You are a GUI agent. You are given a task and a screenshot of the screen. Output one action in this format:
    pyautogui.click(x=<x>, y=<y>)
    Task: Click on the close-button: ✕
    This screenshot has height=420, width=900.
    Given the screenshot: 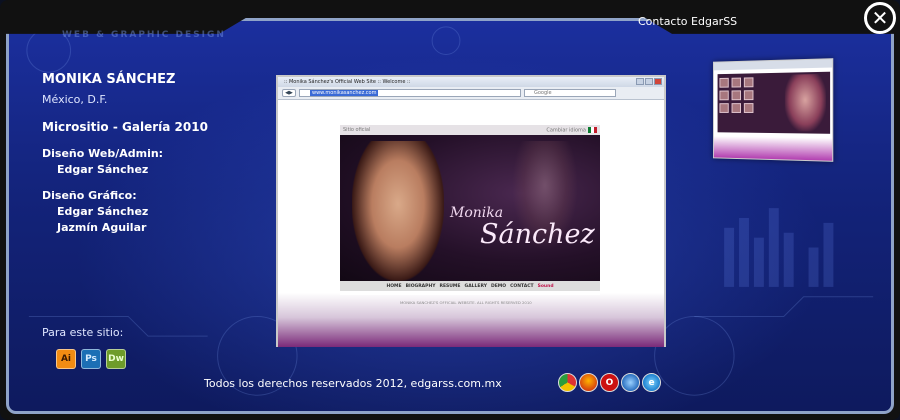 What is the action you would take?
    pyautogui.click(x=880, y=18)
    